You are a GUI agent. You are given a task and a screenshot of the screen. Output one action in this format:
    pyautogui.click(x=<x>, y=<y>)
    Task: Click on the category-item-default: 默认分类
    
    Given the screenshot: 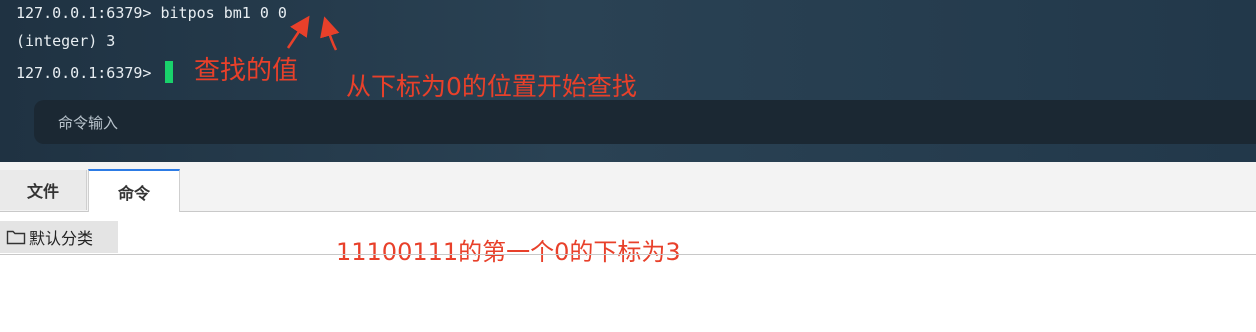 What is the action you would take?
    pyautogui.click(x=59, y=237)
    